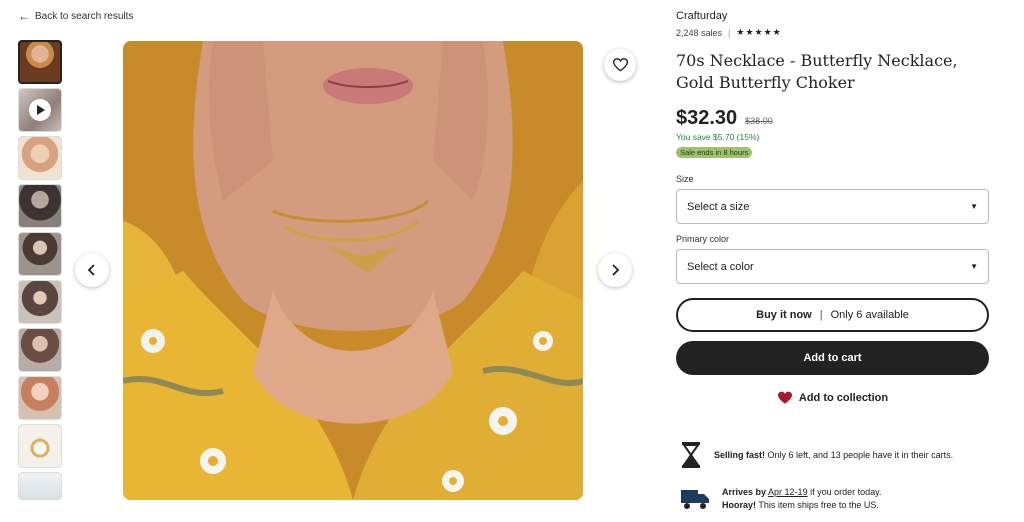 The height and width of the screenshot is (522, 1024). I want to click on play-icon, so click(40, 110).